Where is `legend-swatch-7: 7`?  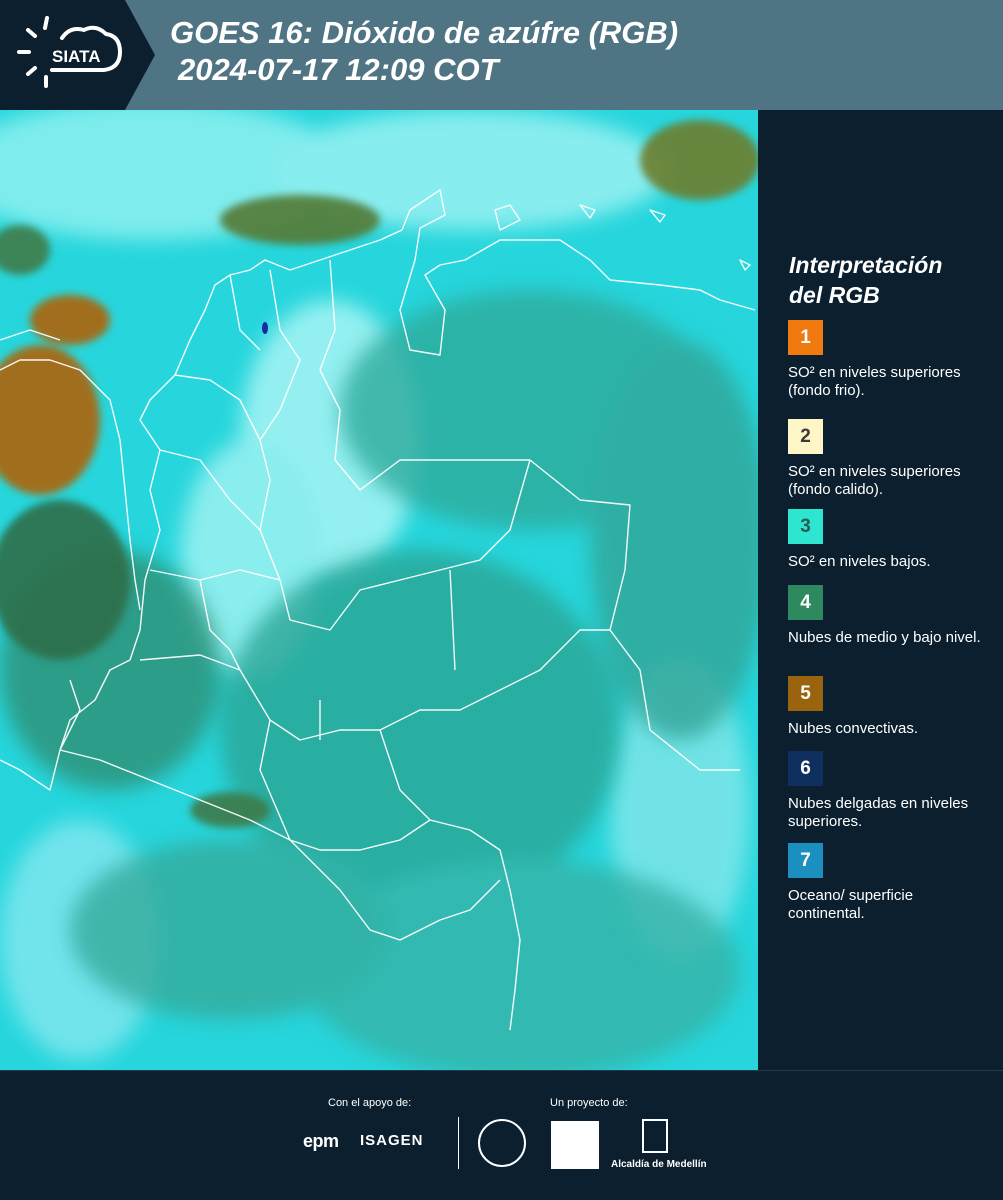
legend-swatch-7: 7 is located at coordinates (805, 860).